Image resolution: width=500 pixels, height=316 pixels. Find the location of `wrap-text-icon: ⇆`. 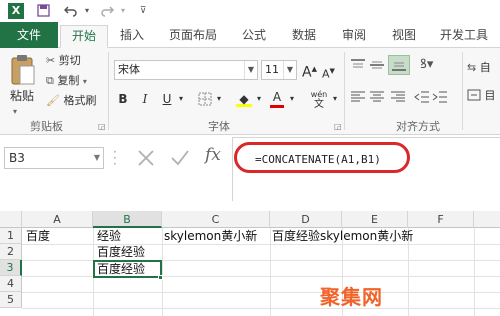

wrap-text-icon: ⇆ is located at coordinates (472, 67).